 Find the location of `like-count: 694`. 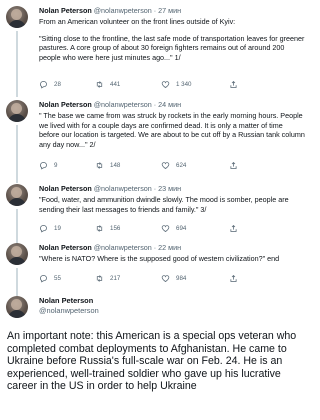

like-count: 694 is located at coordinates (181, 228).